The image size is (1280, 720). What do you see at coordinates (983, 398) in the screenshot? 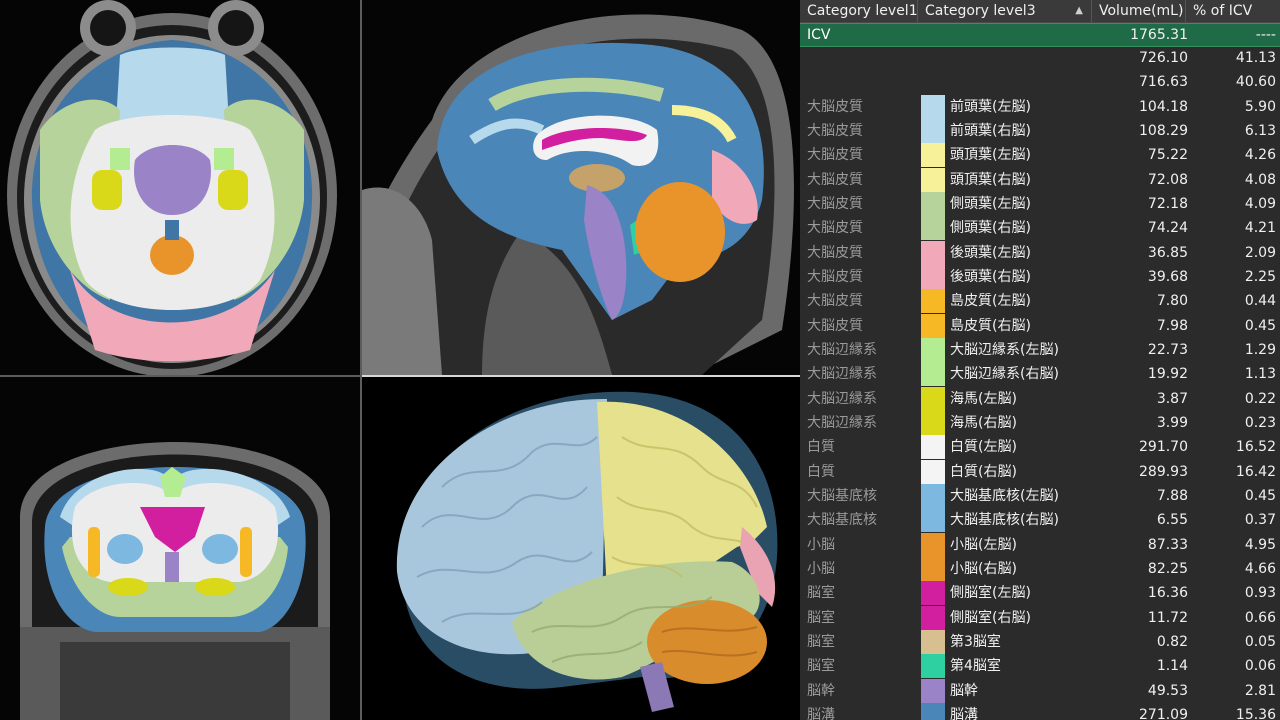
I see `cell-category-level3: 海馬(左脳)` at bounding box center [983, 398].